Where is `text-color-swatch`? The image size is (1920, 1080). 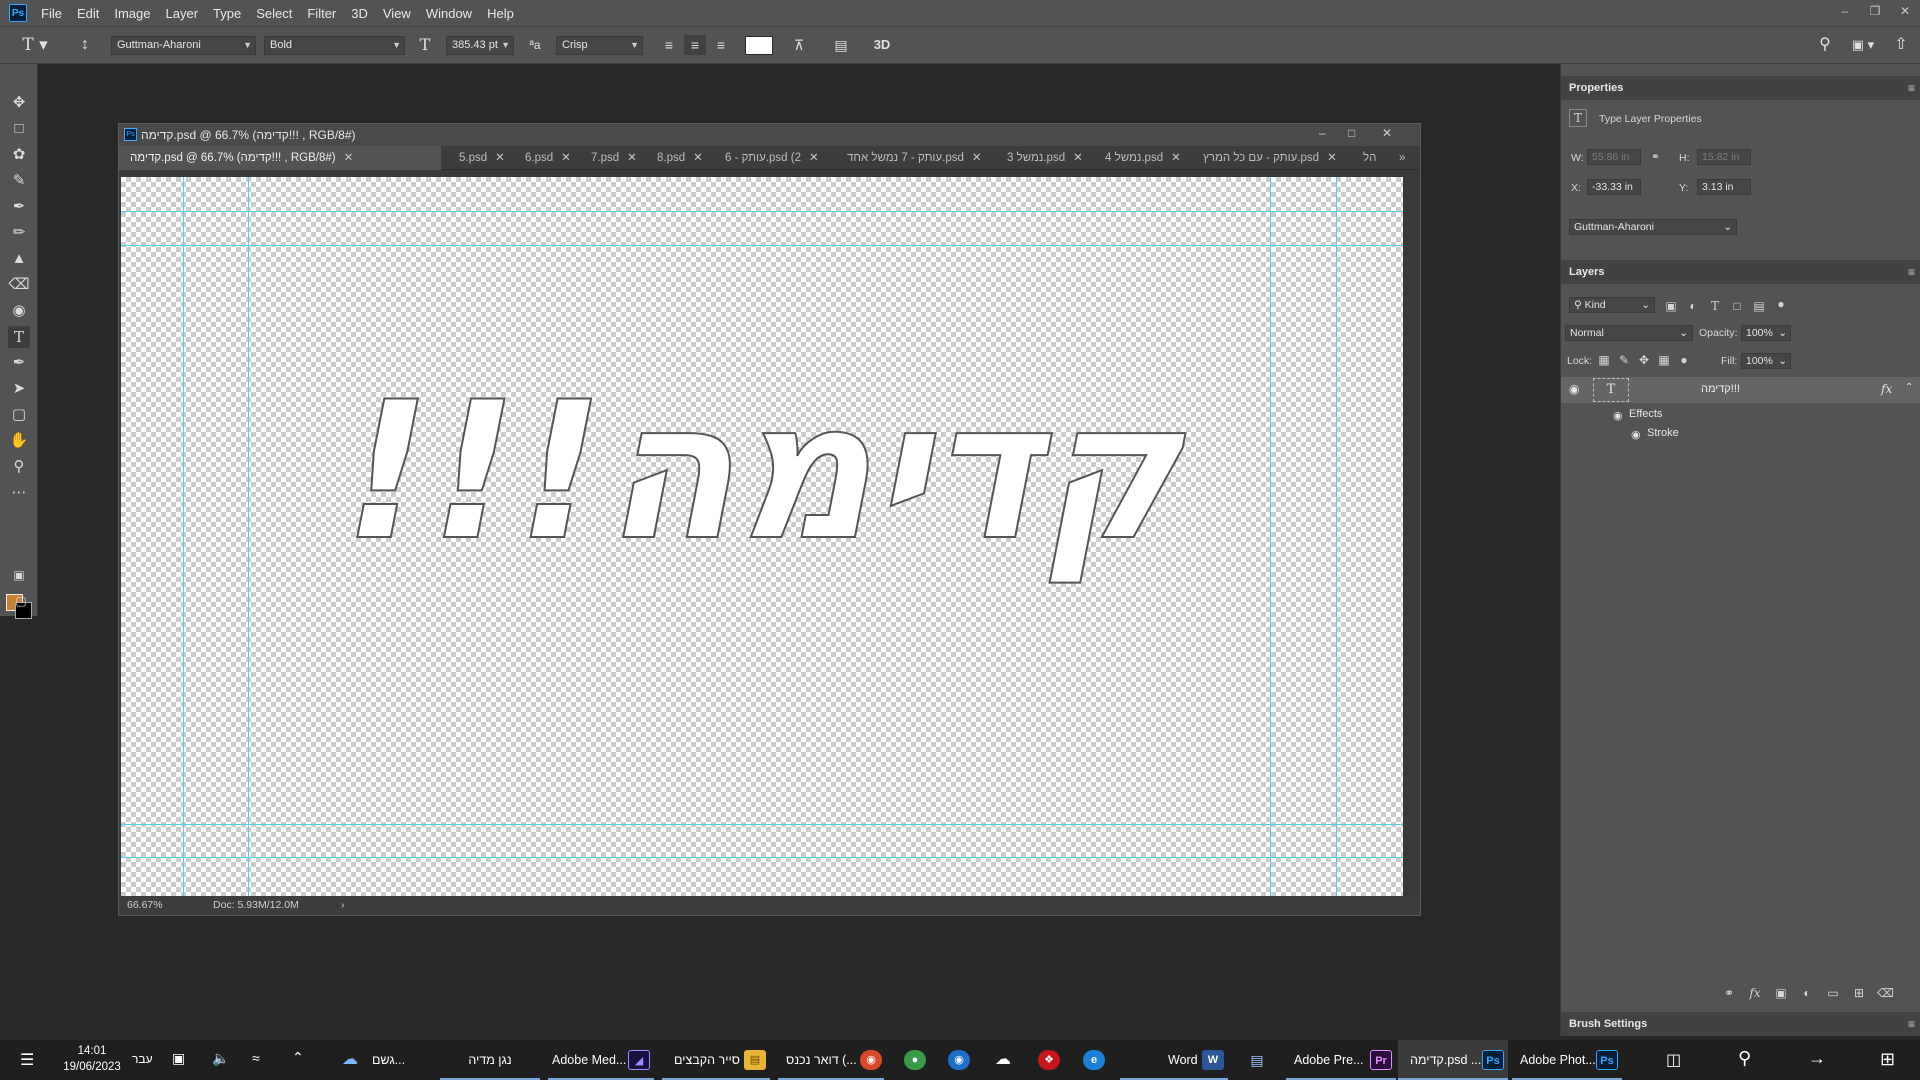
text-color-swatch is located at coordinates (759, 45).